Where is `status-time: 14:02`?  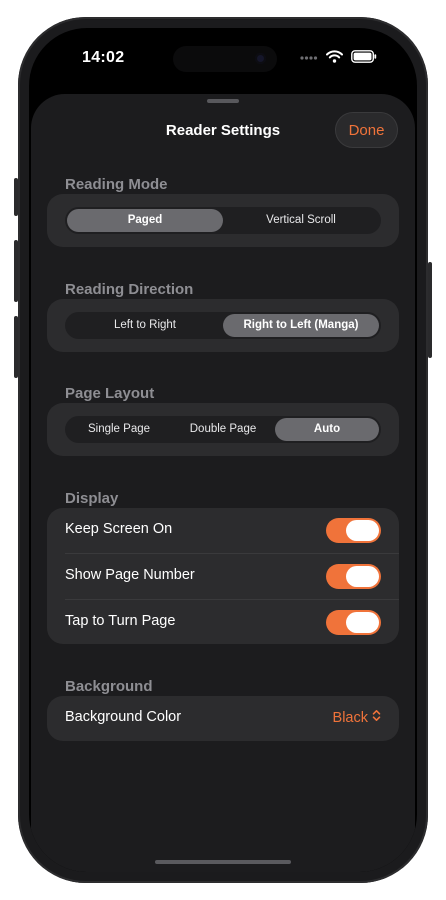
status-time: 14:02 is located at coordinates (103, 57).